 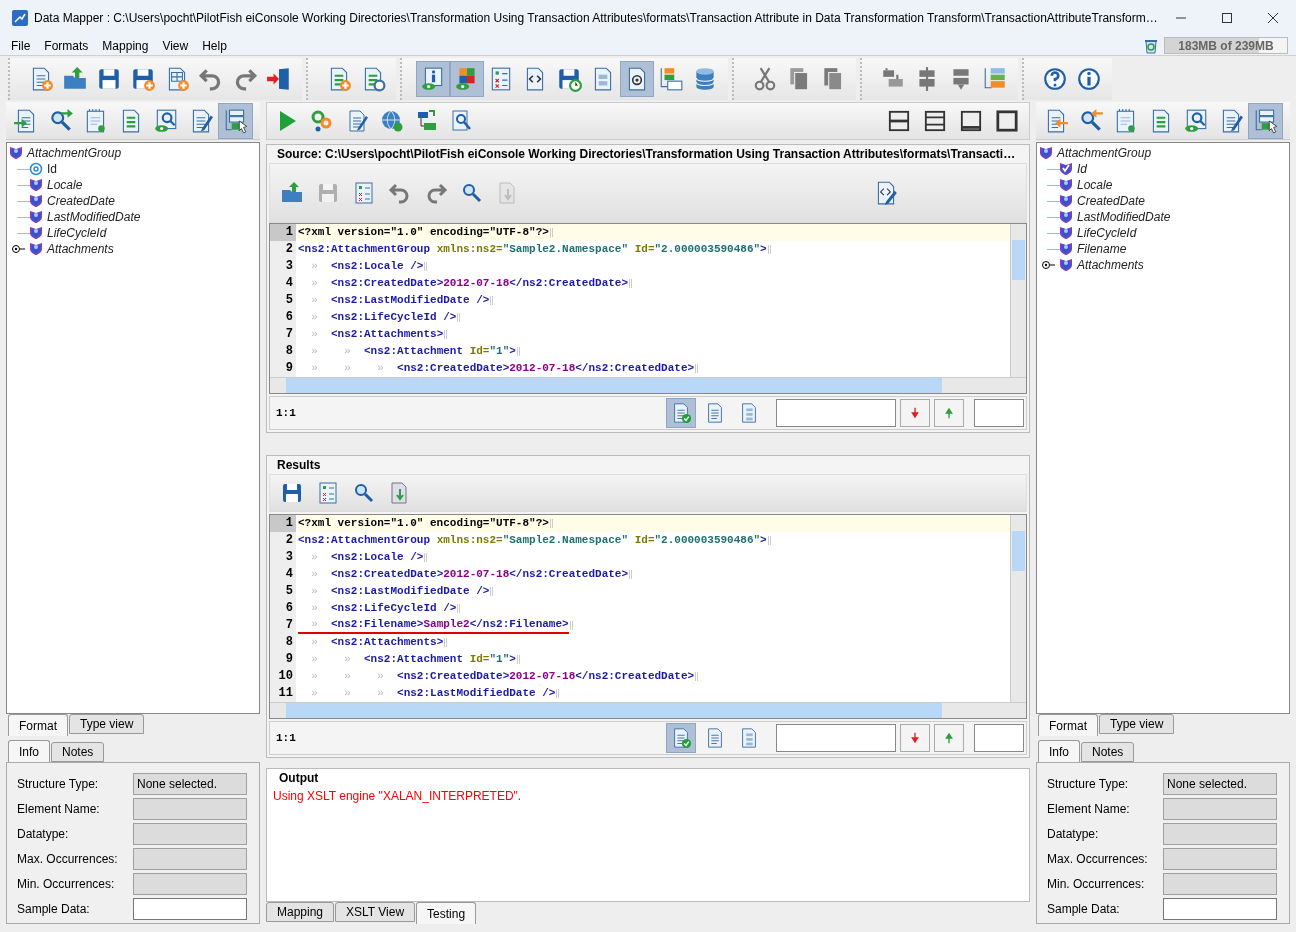 I want to click on garbage-collect-icon, so click(x=1151, y=45).